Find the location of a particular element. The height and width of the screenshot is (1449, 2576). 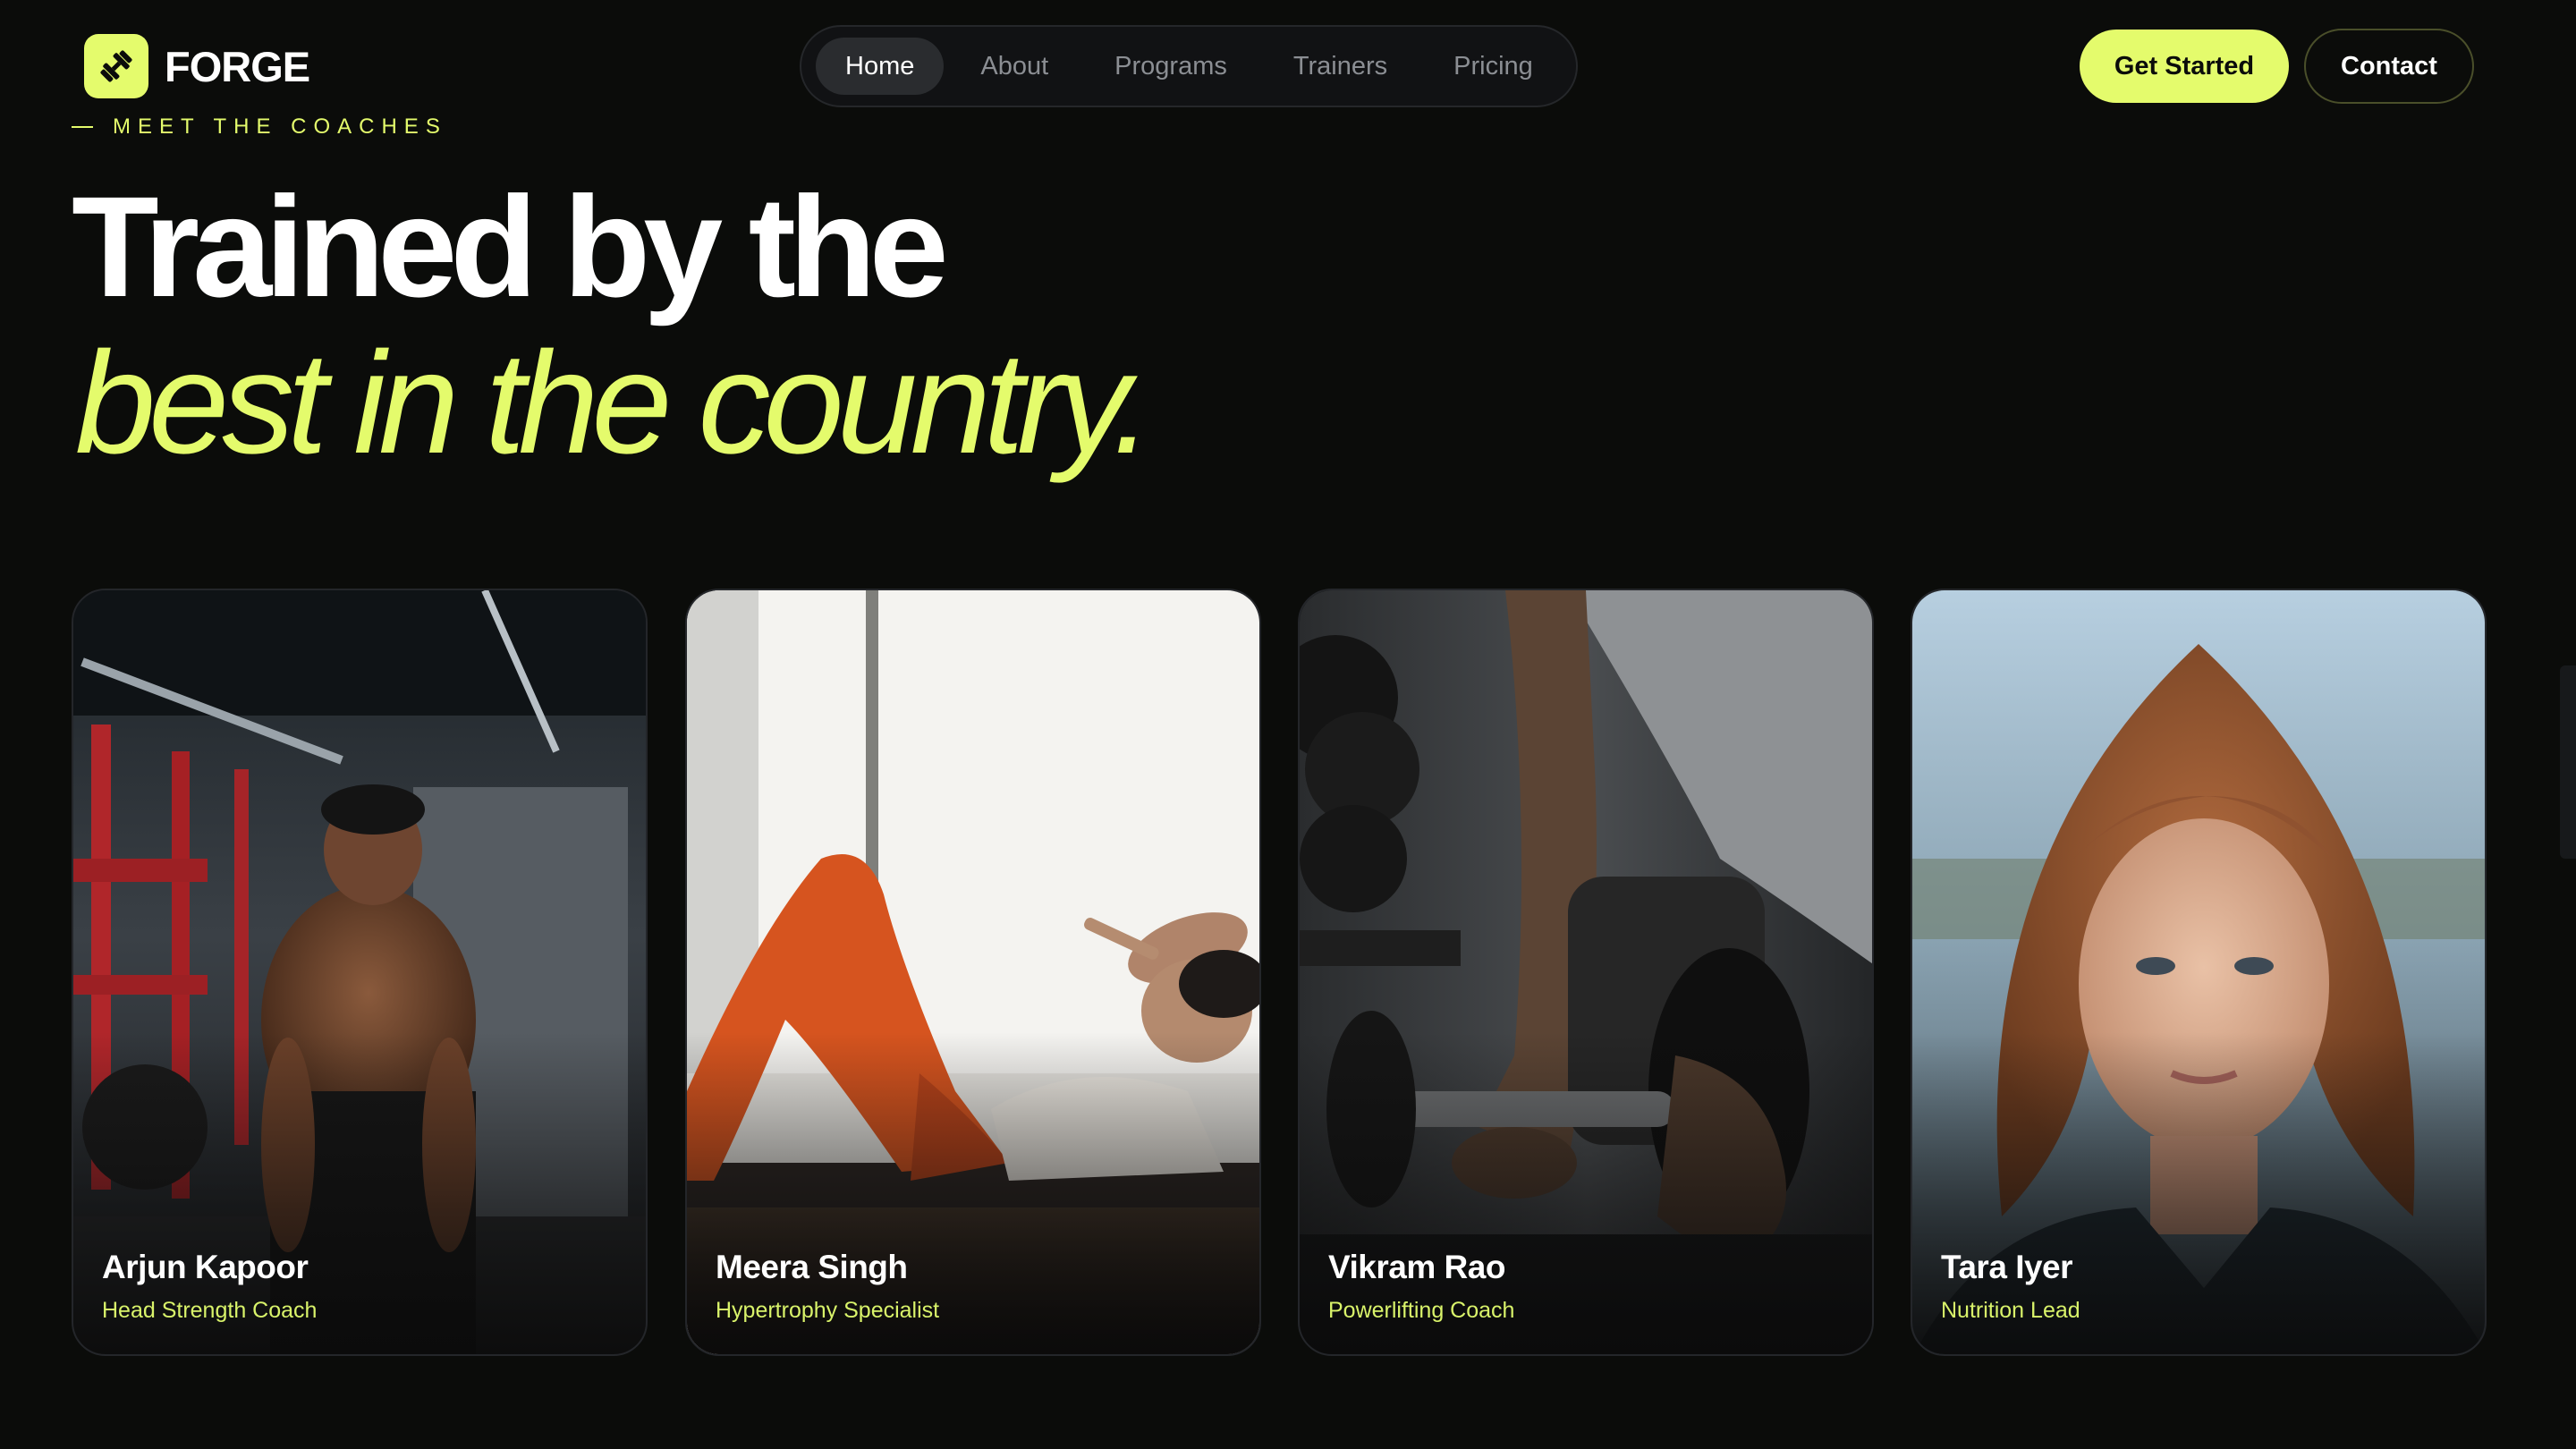

brand-name: FORGE is located at coordinates (237, 66).